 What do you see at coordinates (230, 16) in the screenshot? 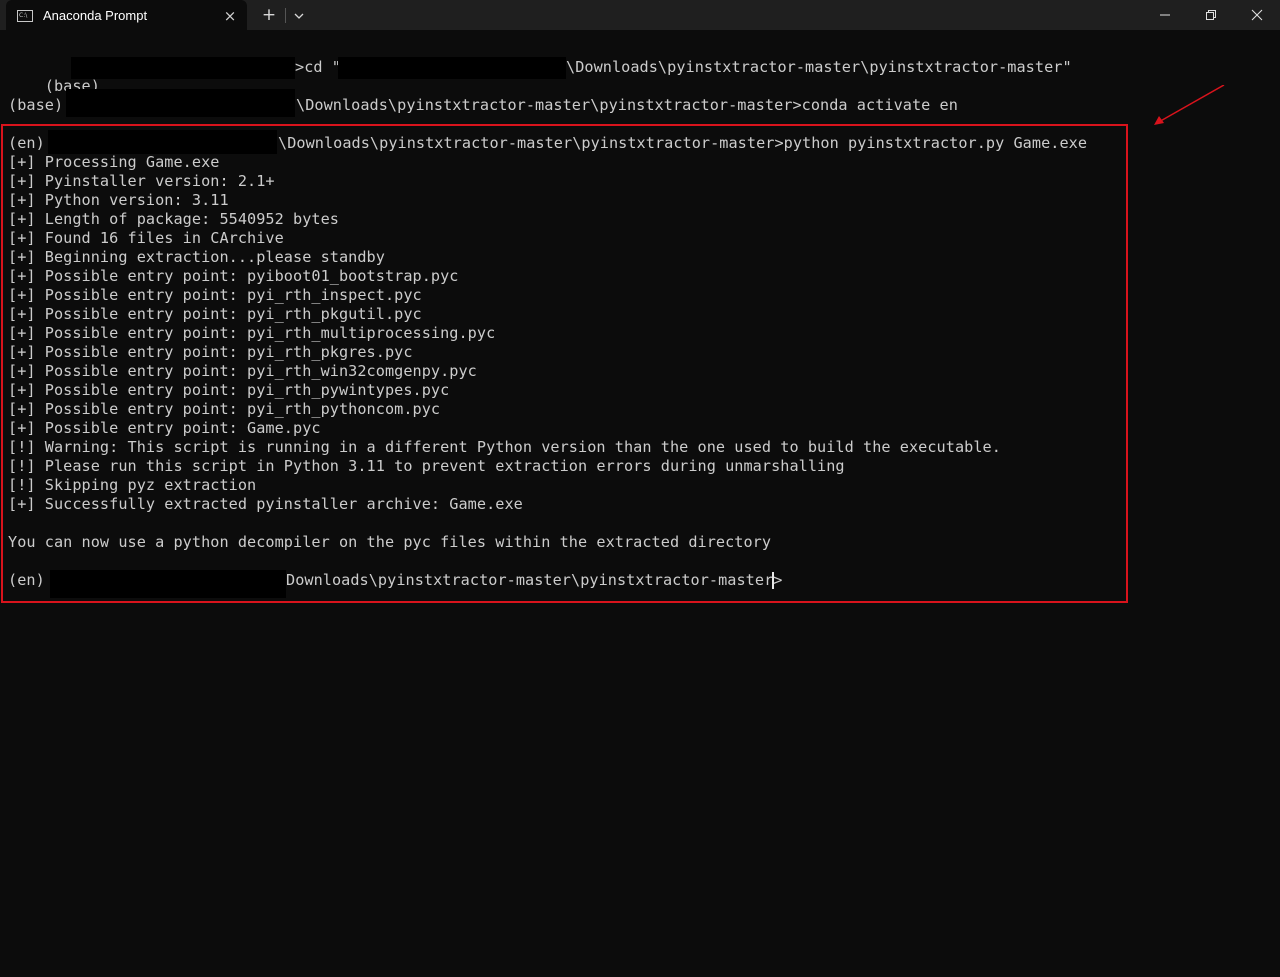
I see `close-tab-icon: ×` at bounding box center [230, 16].